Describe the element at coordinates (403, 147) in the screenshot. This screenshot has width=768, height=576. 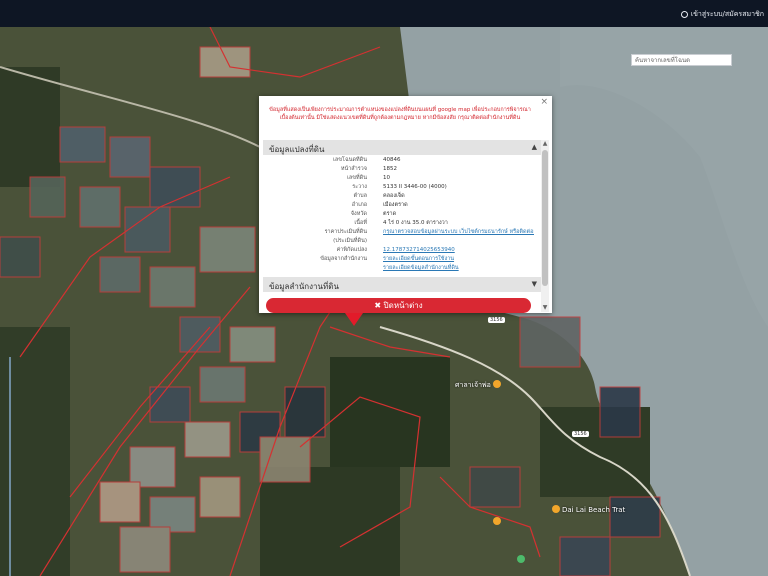
I see `section-parcel-info: ข้อมูลแปลงที่ดิน ▲` at that location.